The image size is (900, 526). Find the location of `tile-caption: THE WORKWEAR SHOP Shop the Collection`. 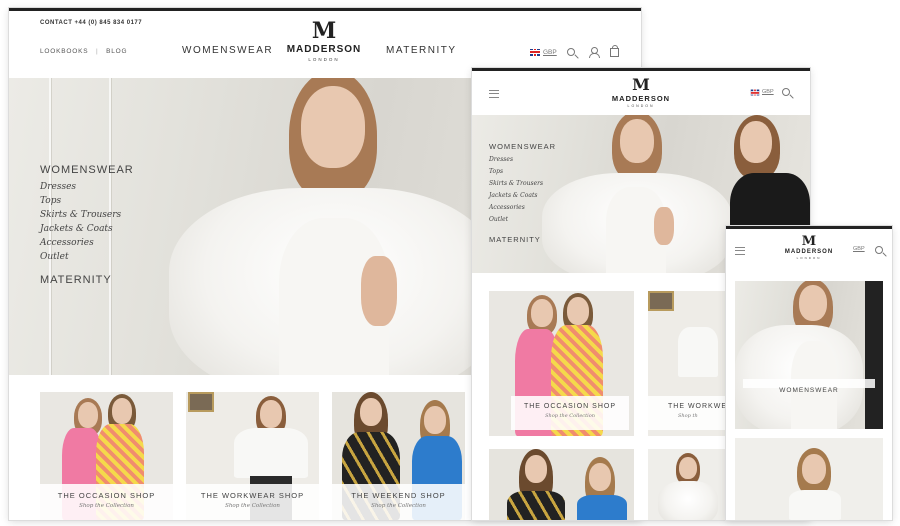

tile-caption: THE WORKWEAR SHOP Shop the Collection is located at coordinates (252, 502).